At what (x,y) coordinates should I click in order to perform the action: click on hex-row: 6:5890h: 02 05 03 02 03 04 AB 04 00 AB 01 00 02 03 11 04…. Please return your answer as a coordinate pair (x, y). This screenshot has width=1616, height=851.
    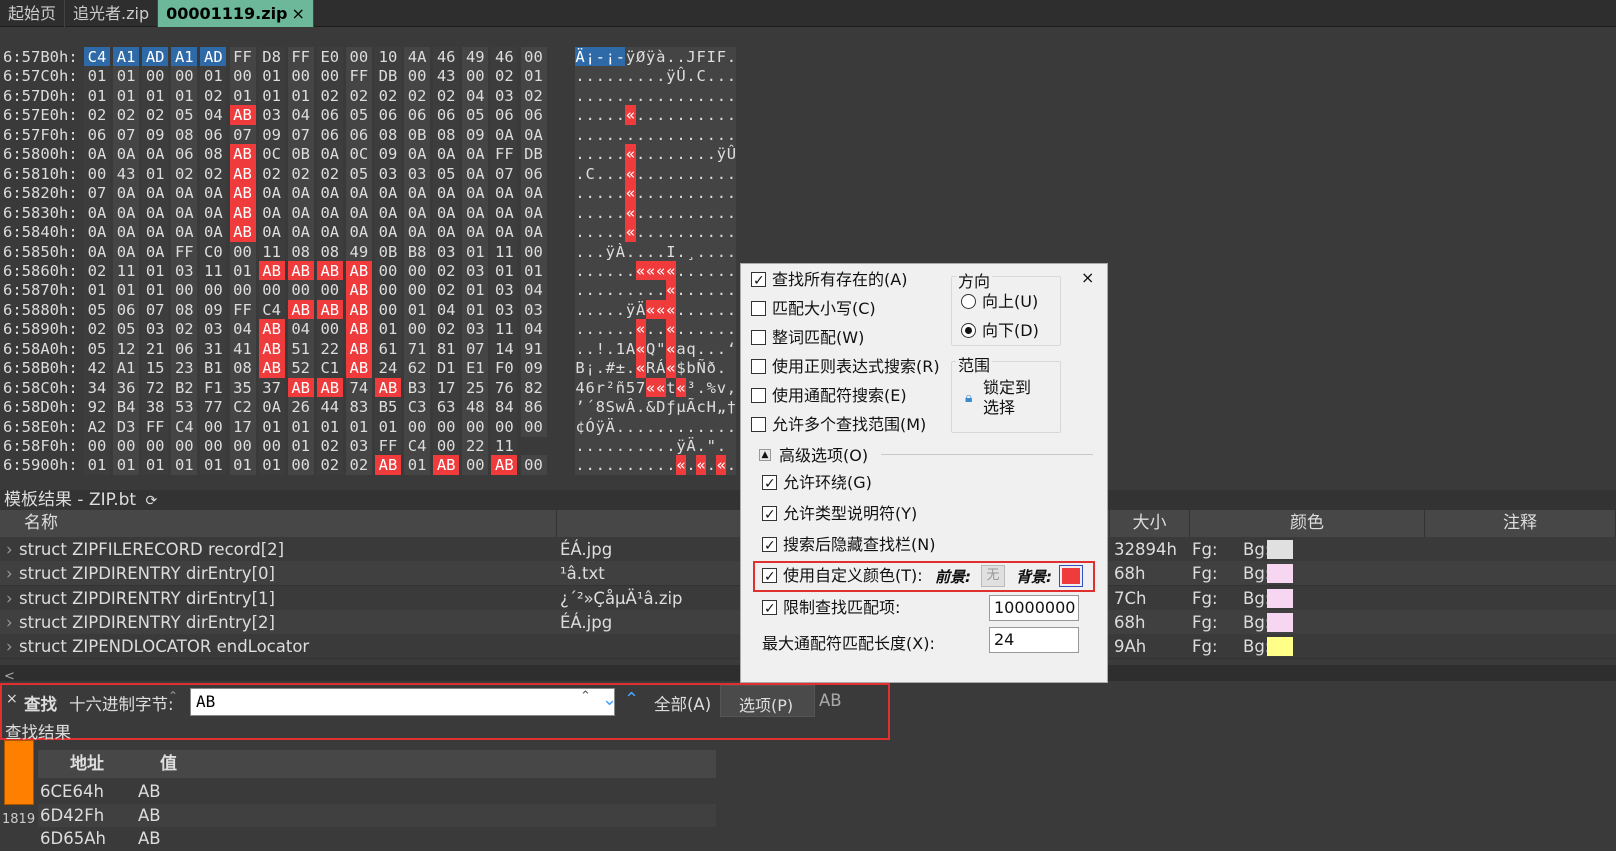
    Looking at the image, I should click on (370, 329).